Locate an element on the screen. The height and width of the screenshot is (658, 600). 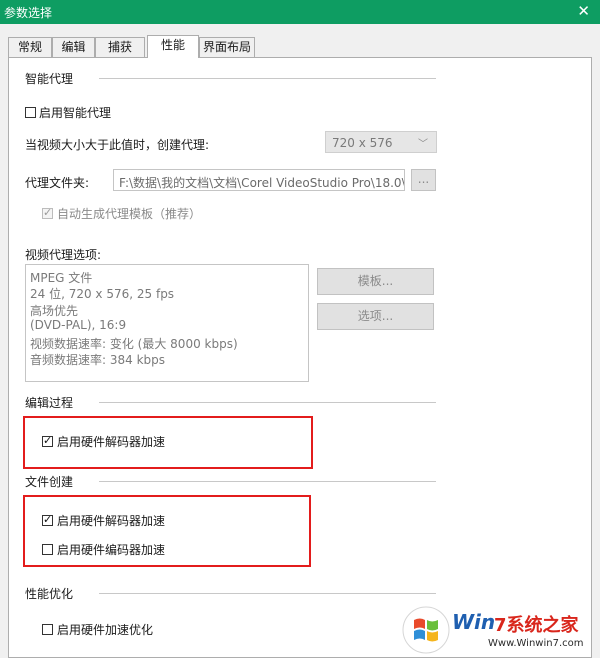
watermark-logo: Win 7系统之家 Www.Winwin7.com is located at coordinates (500, 630).